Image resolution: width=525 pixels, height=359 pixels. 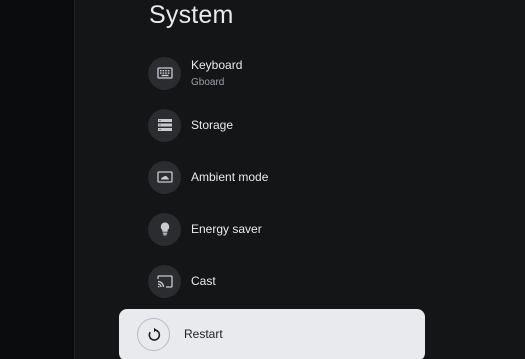 What do you see at coordinates (153, 334) in the screenshot?
I see `restart-icon` at bounding box center [153, 334].